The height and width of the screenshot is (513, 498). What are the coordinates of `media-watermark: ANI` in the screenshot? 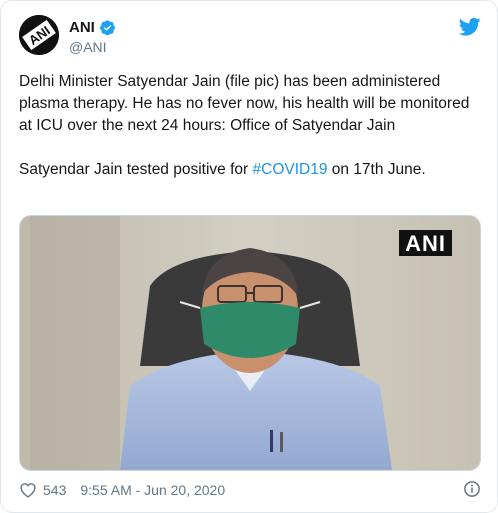 It's located at (425, 243).